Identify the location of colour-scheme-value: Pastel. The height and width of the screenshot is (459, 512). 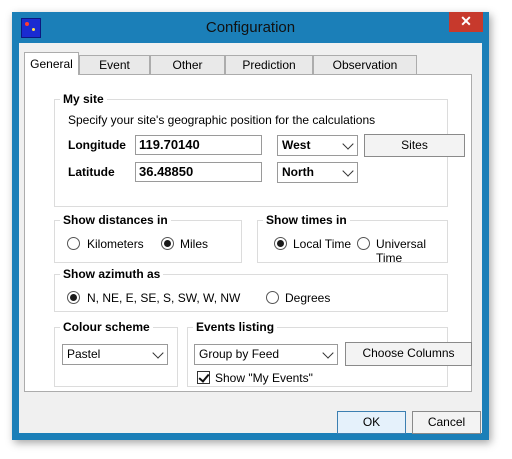
(84, 354).